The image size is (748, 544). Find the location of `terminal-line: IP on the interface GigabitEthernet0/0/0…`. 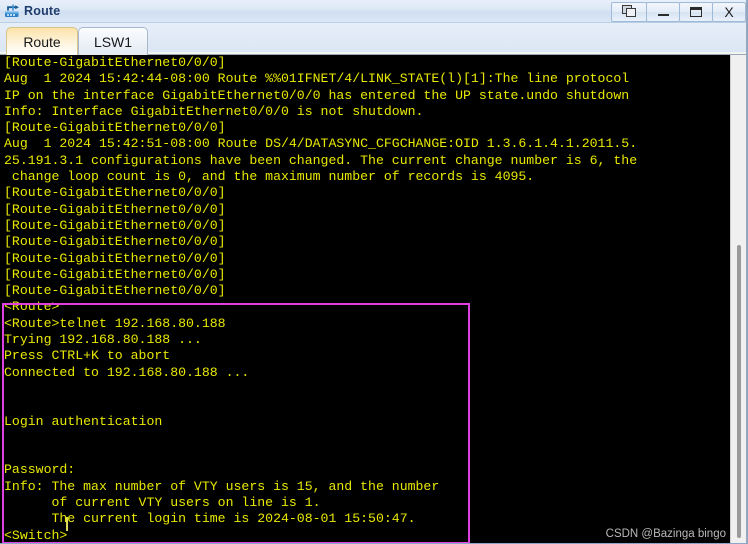

terminal-line: IP on the interface GigabitEthernet0/0/0… is located at coordinates (317, 95).